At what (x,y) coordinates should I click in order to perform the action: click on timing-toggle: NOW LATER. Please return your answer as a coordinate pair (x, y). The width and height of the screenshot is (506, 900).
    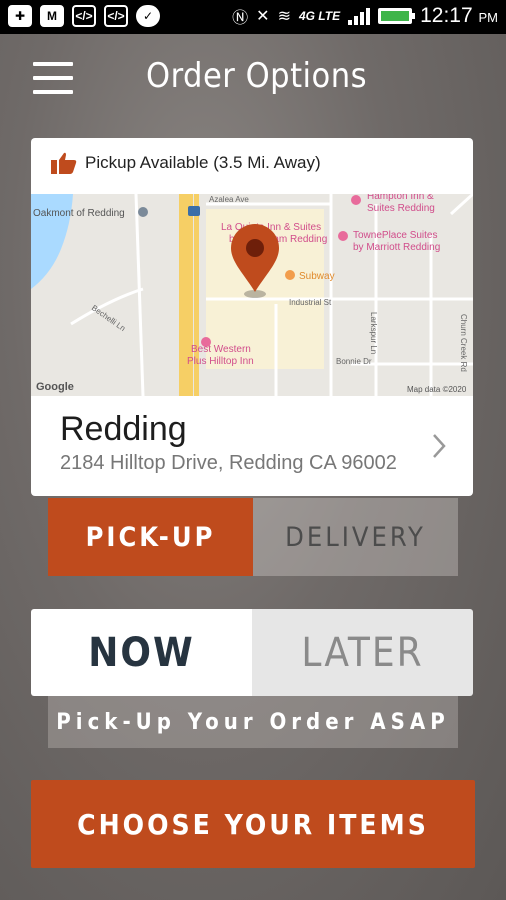
    Looking at the image, I should click on (252, 652).